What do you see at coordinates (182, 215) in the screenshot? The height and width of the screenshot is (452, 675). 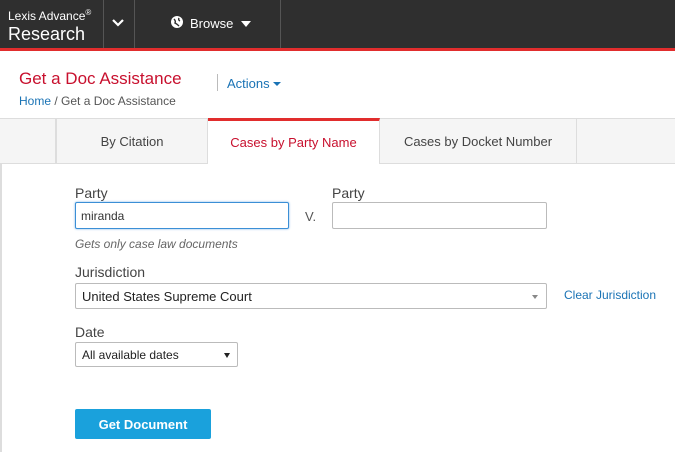 I see `party-one-input: miranda` at bounding box center [182, 215].